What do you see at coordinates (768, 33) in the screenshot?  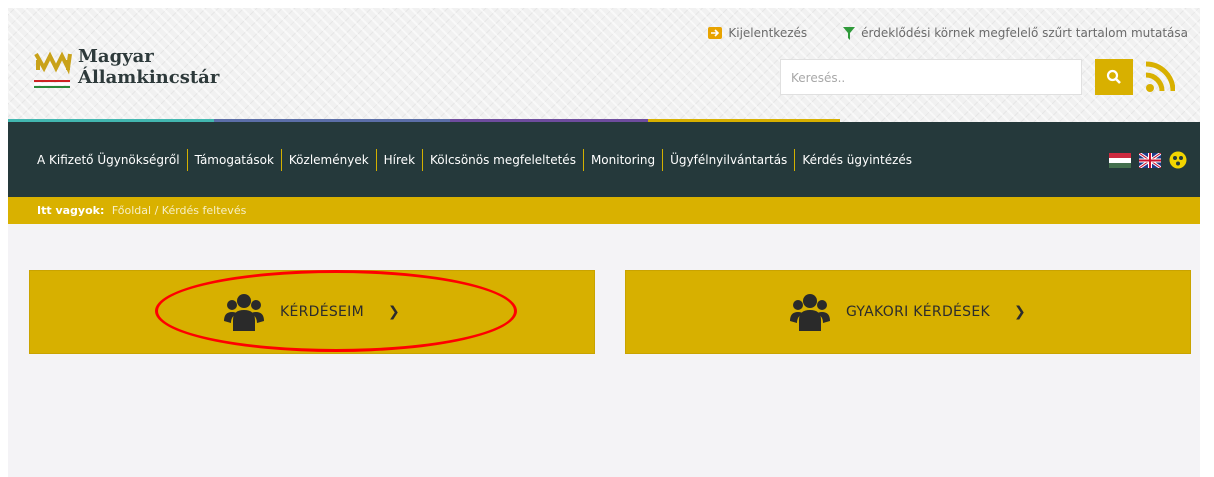 I see `logout-label: Kijelentkezés` at bounding box center [768, 33].